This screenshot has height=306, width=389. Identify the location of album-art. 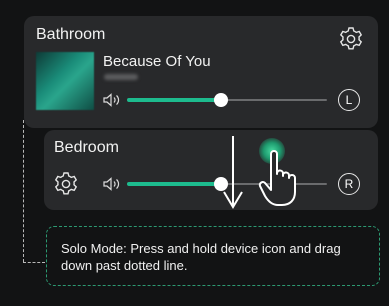
(65, 81).